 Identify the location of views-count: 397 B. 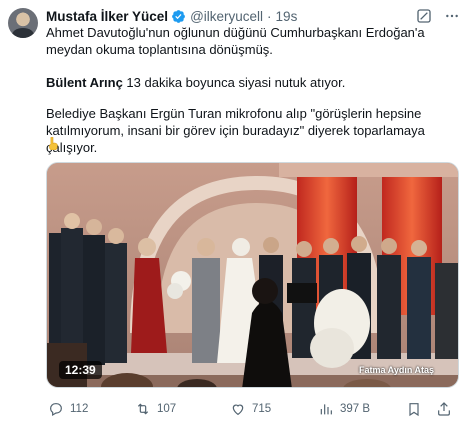
(355, 409).